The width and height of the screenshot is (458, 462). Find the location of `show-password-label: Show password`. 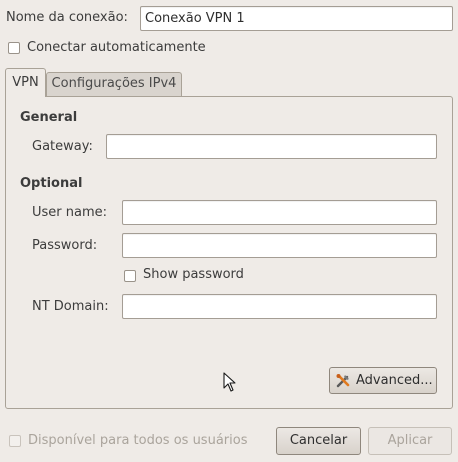

show-password-label: Show password is located at coordinates (193, 274).